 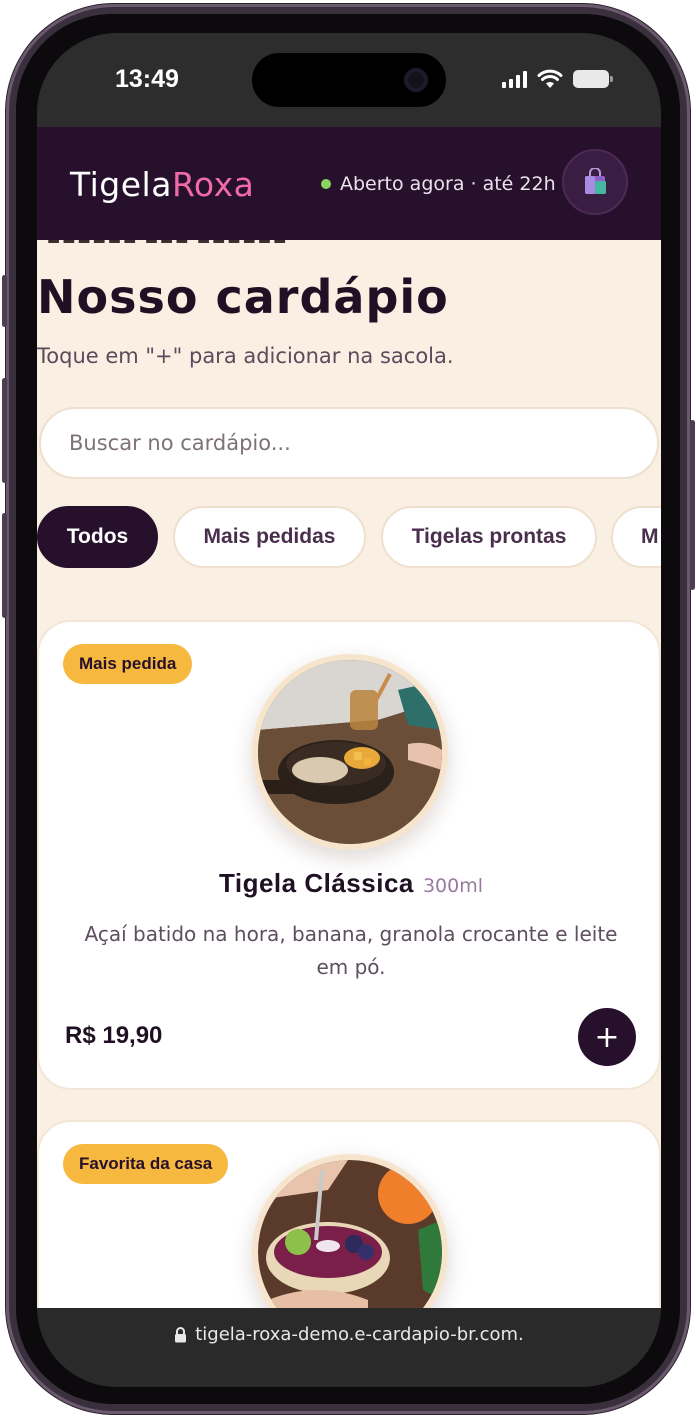 What do you see at coordinates (121, 184) in the screenshot?
I see `brand-name-part1: Tigela` at bounding box center [121, 184].